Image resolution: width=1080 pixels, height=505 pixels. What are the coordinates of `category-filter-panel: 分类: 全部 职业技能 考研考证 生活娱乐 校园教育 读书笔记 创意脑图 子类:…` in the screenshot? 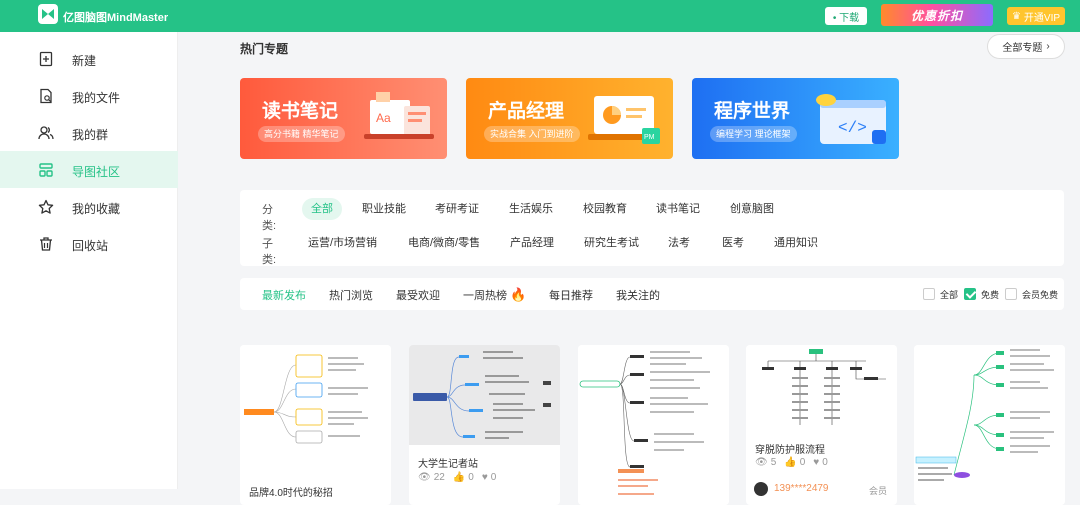 It's located at (652, 228).